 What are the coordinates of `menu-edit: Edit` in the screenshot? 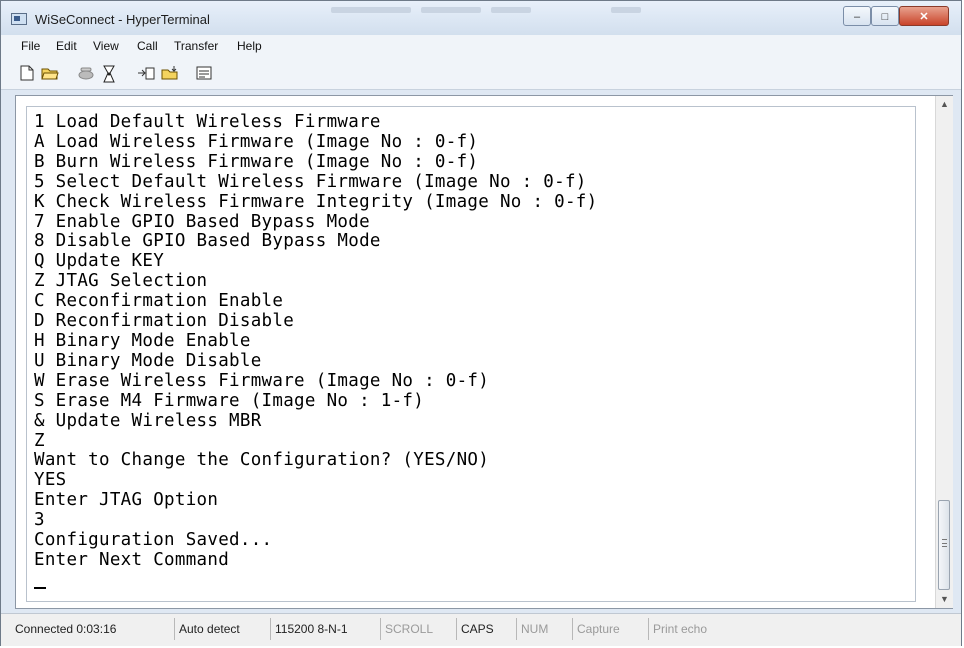 It's located at (66, 46).